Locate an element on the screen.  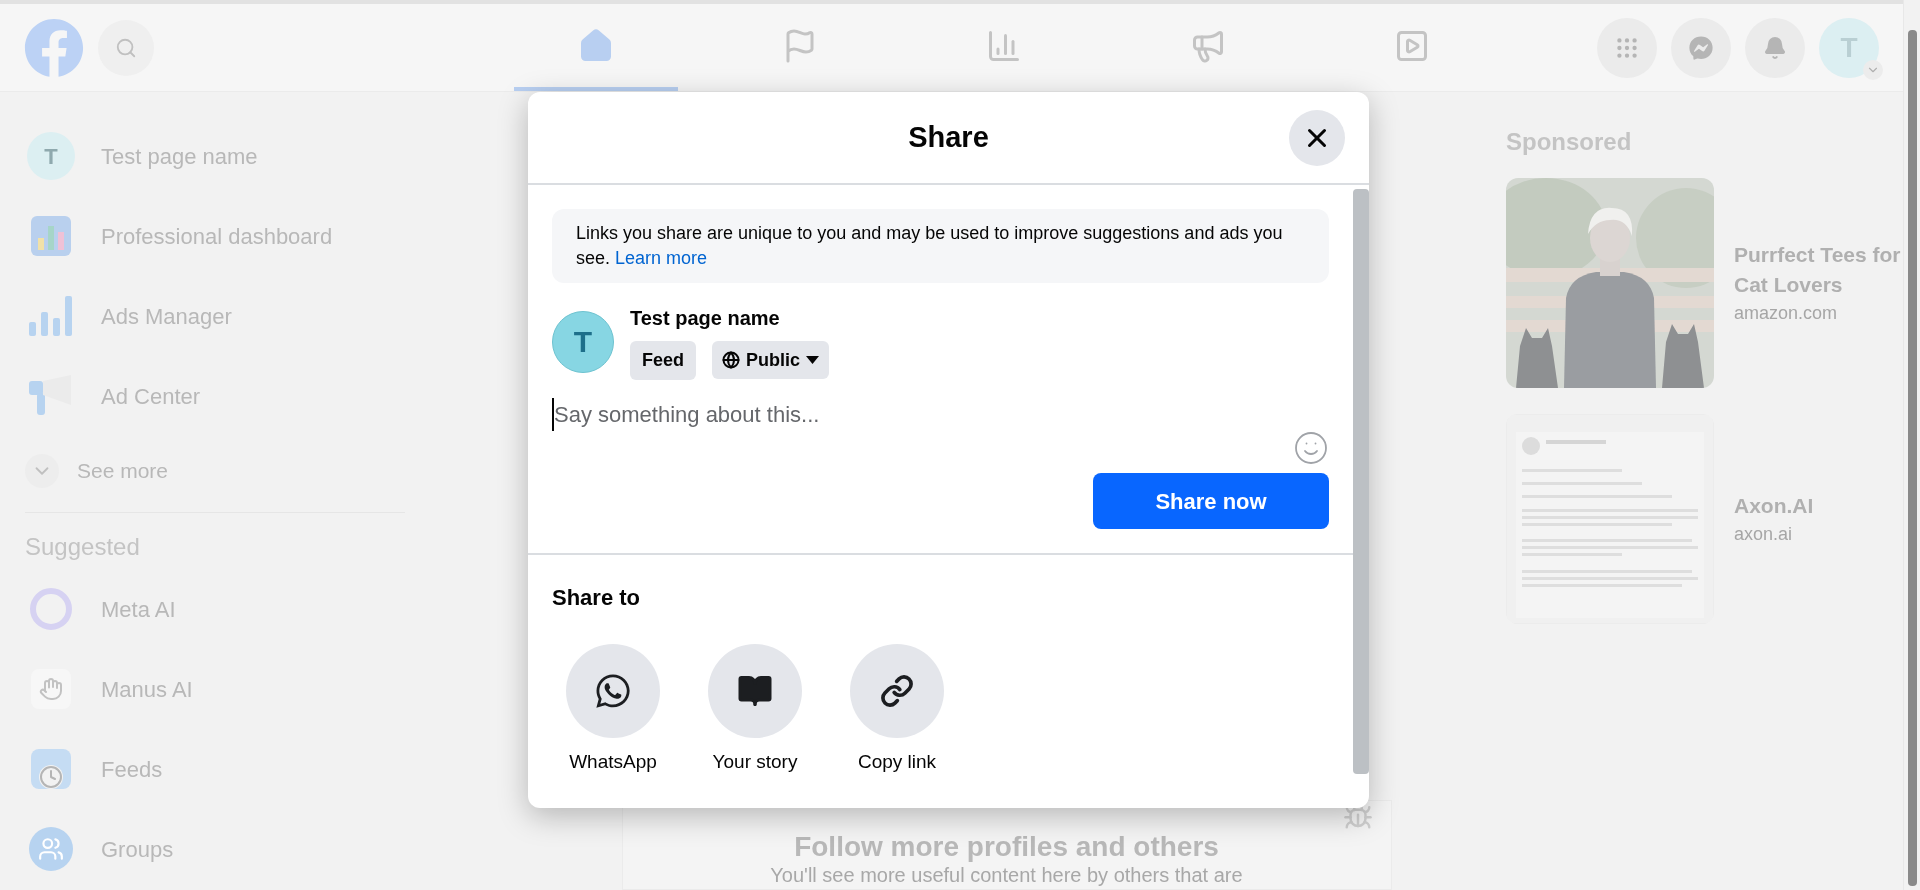
see-more-button: See more is located at coordinates (260, 471).